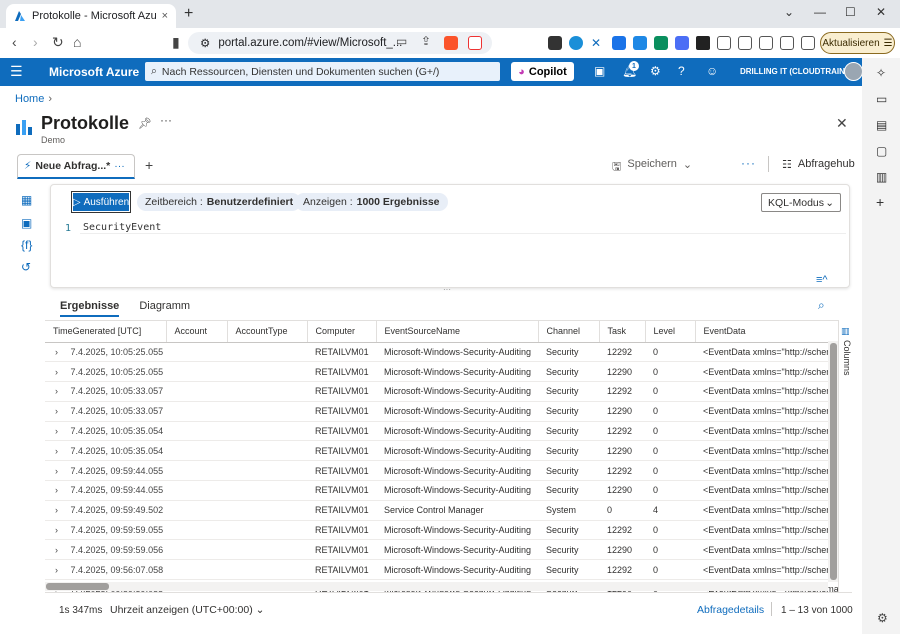 The image size is (900, 634). I want to click on help-icon: ?, so click(681, 71).